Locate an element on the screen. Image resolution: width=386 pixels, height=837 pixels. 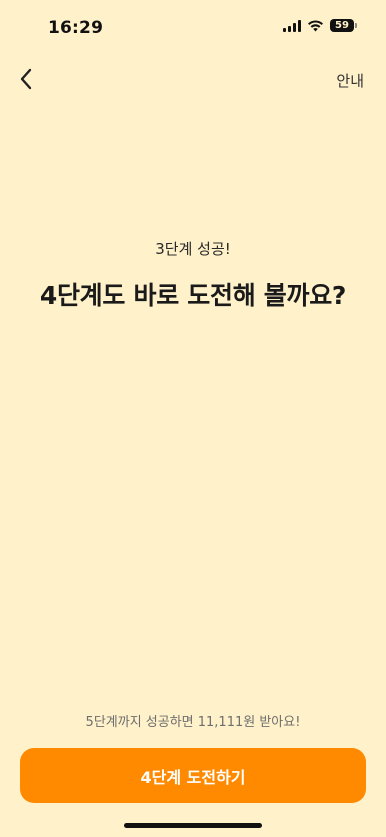
home-indicator is located at coordinates (193, 825).